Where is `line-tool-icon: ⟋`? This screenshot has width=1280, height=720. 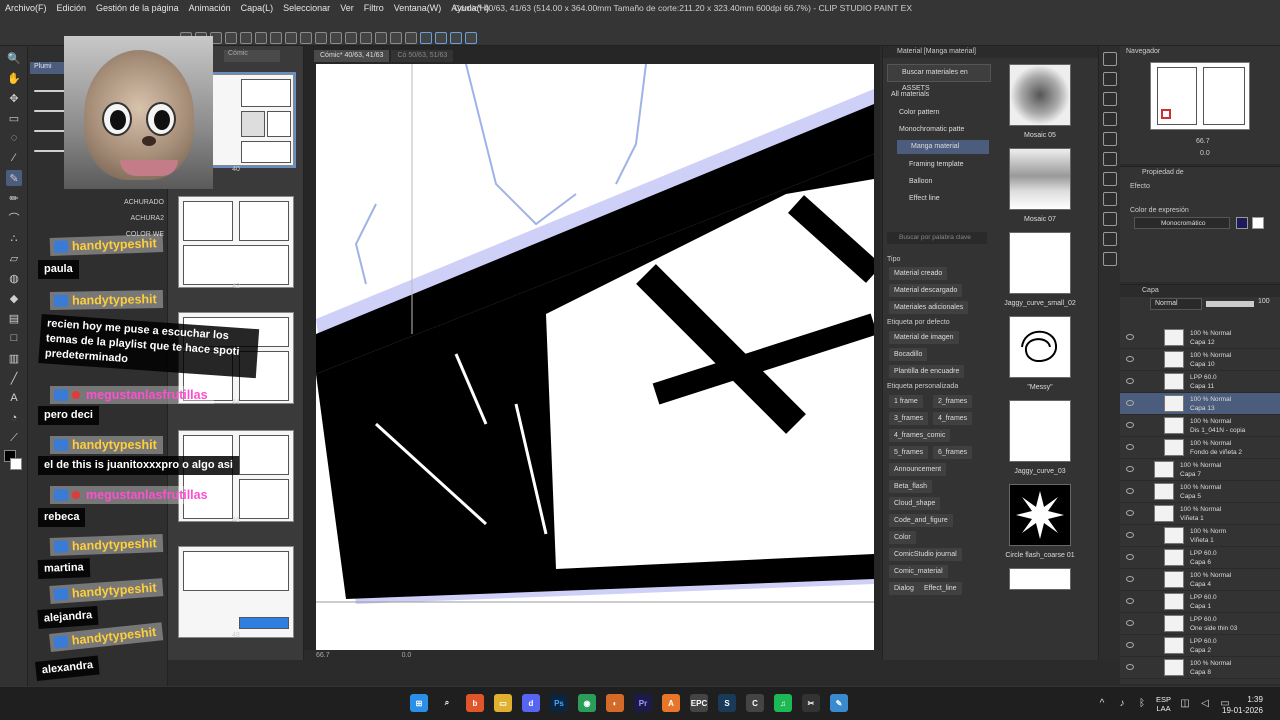 line-tool-icon: ⟋ is located at coordinates (14, 438).